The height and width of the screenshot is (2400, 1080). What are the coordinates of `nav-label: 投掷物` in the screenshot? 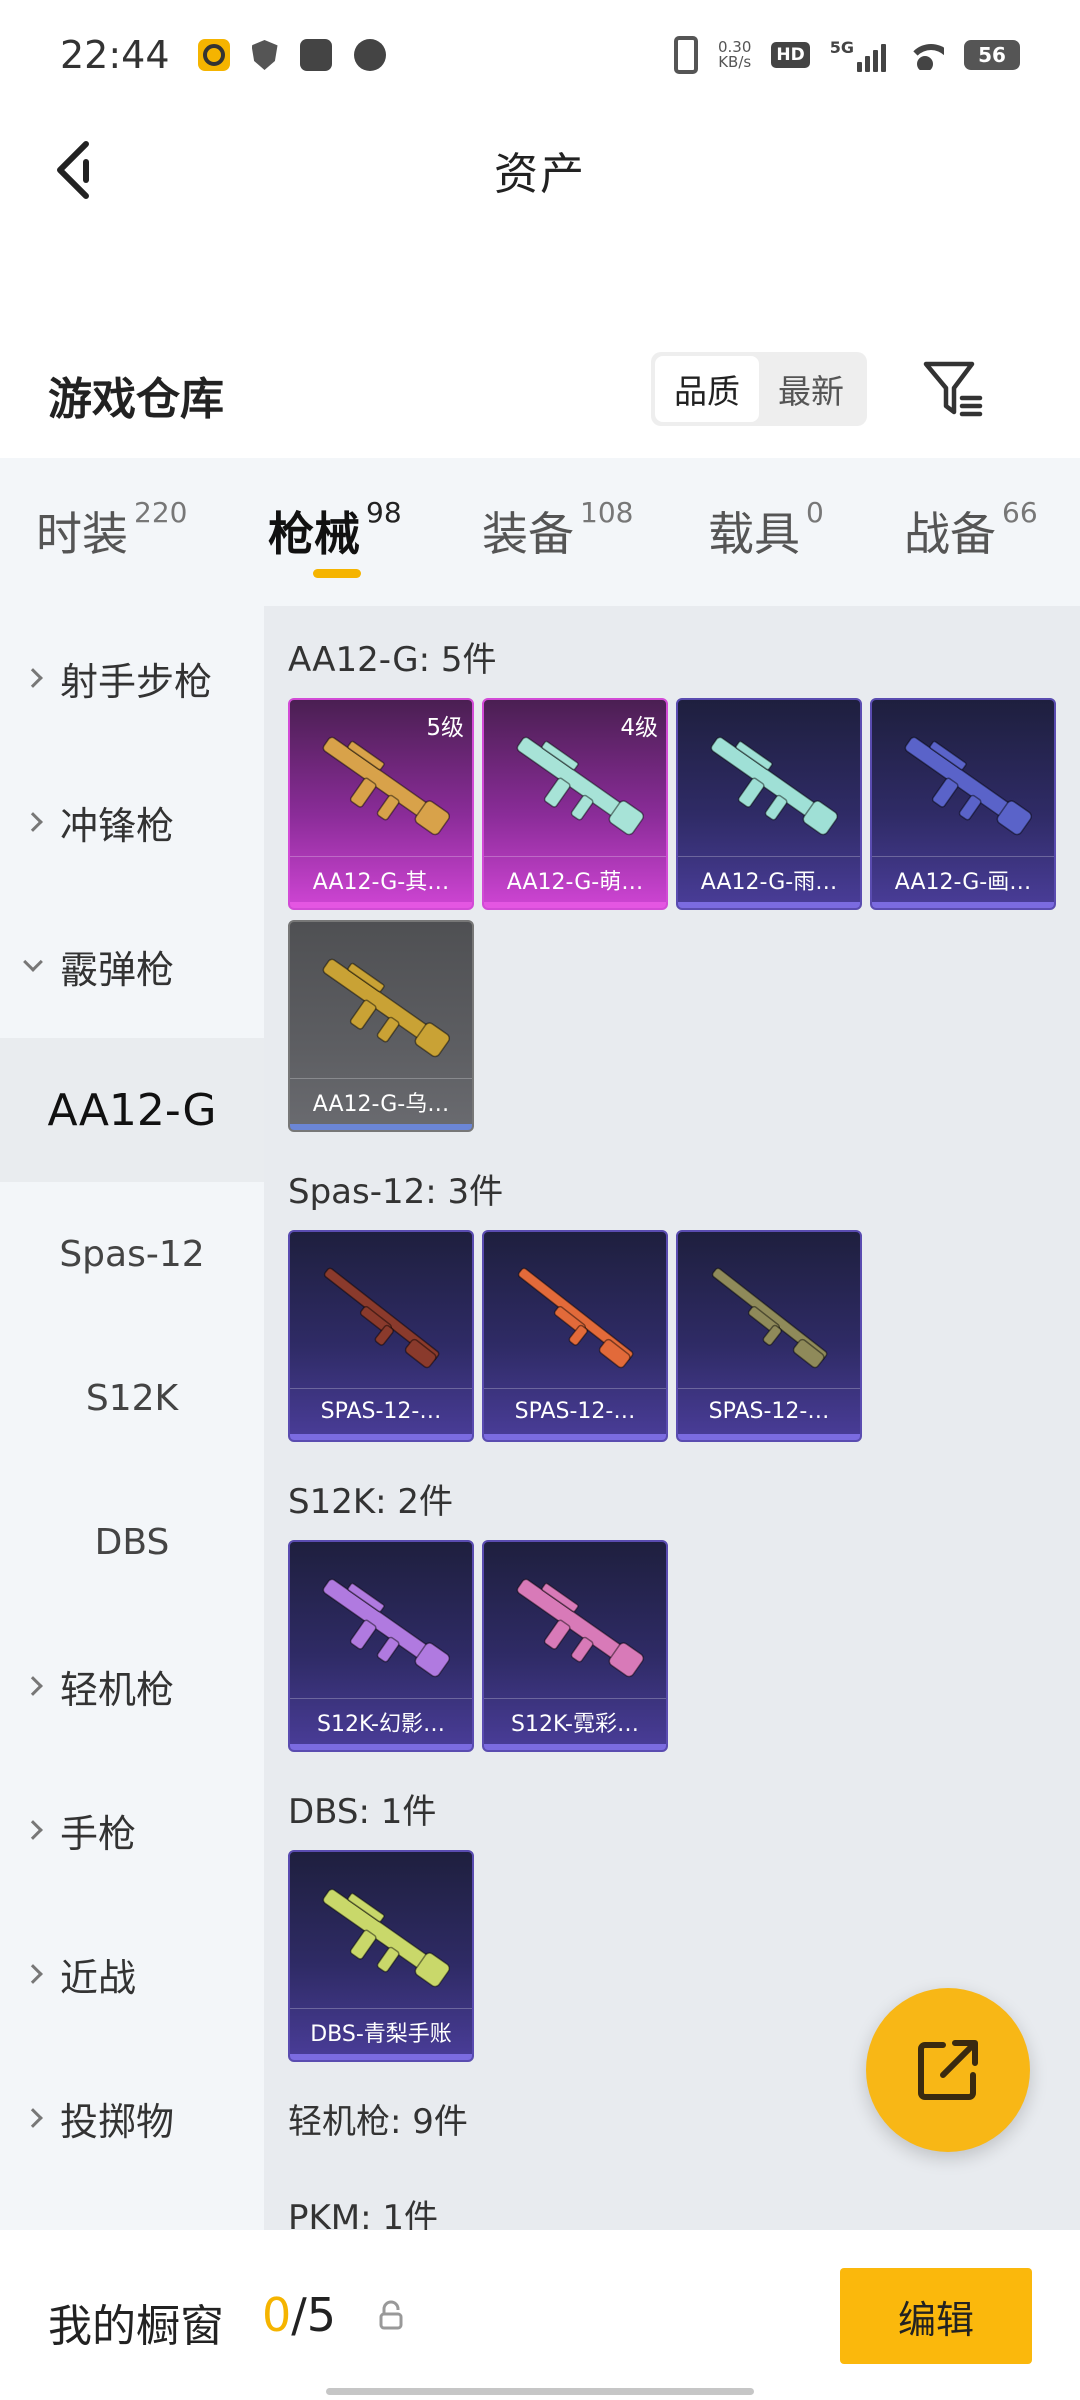 It's located at (117, 2121).